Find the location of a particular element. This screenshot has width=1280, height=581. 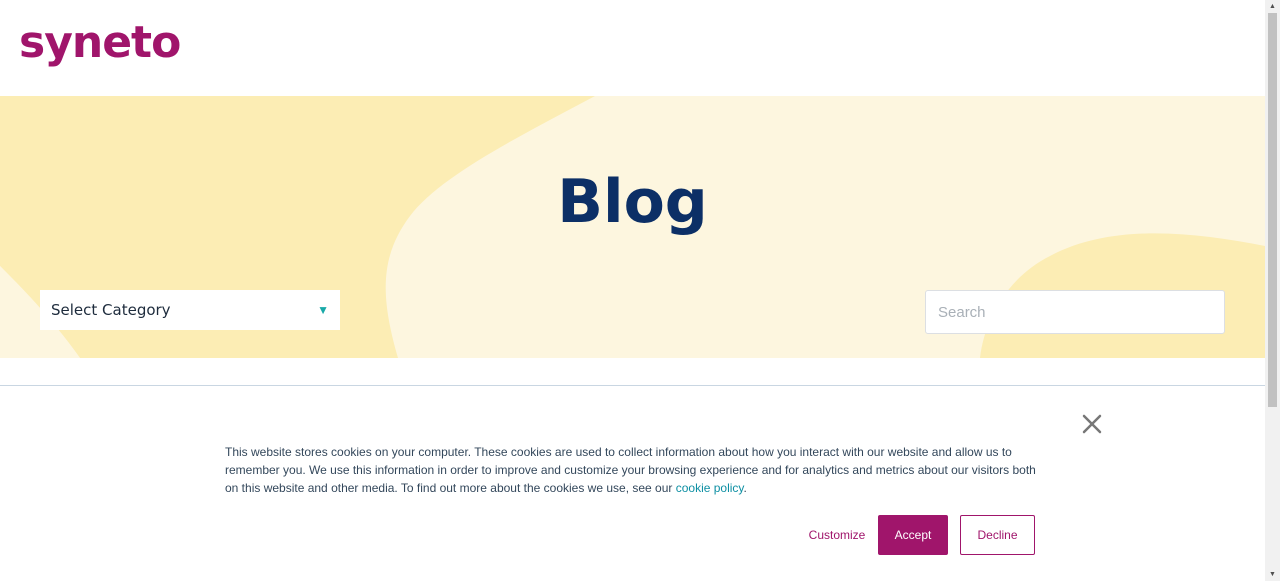

customize-button: Customize is located at coordinates (837, 535).